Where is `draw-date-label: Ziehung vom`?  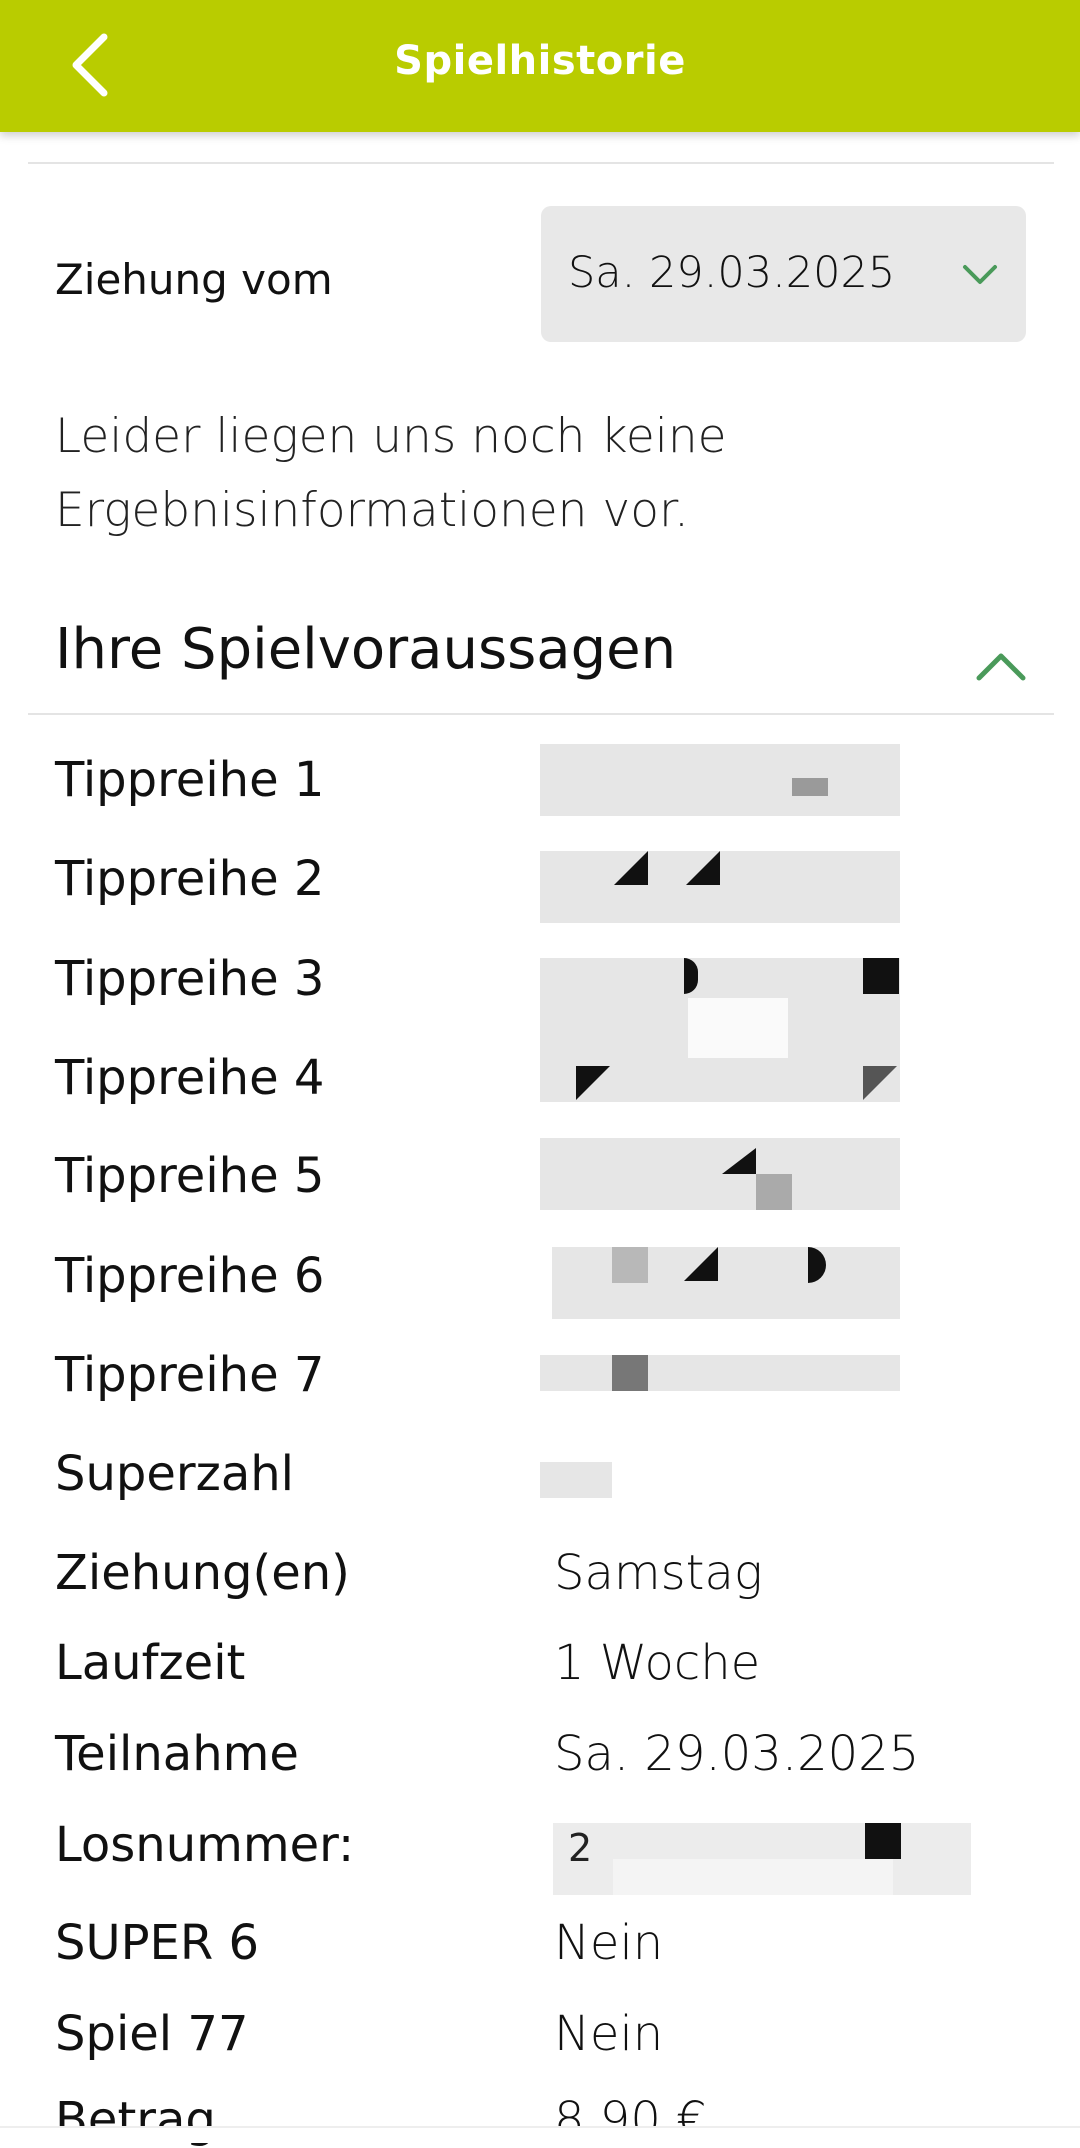 draw-date-label: Ziehung vom is located at coordinates (194, 279).